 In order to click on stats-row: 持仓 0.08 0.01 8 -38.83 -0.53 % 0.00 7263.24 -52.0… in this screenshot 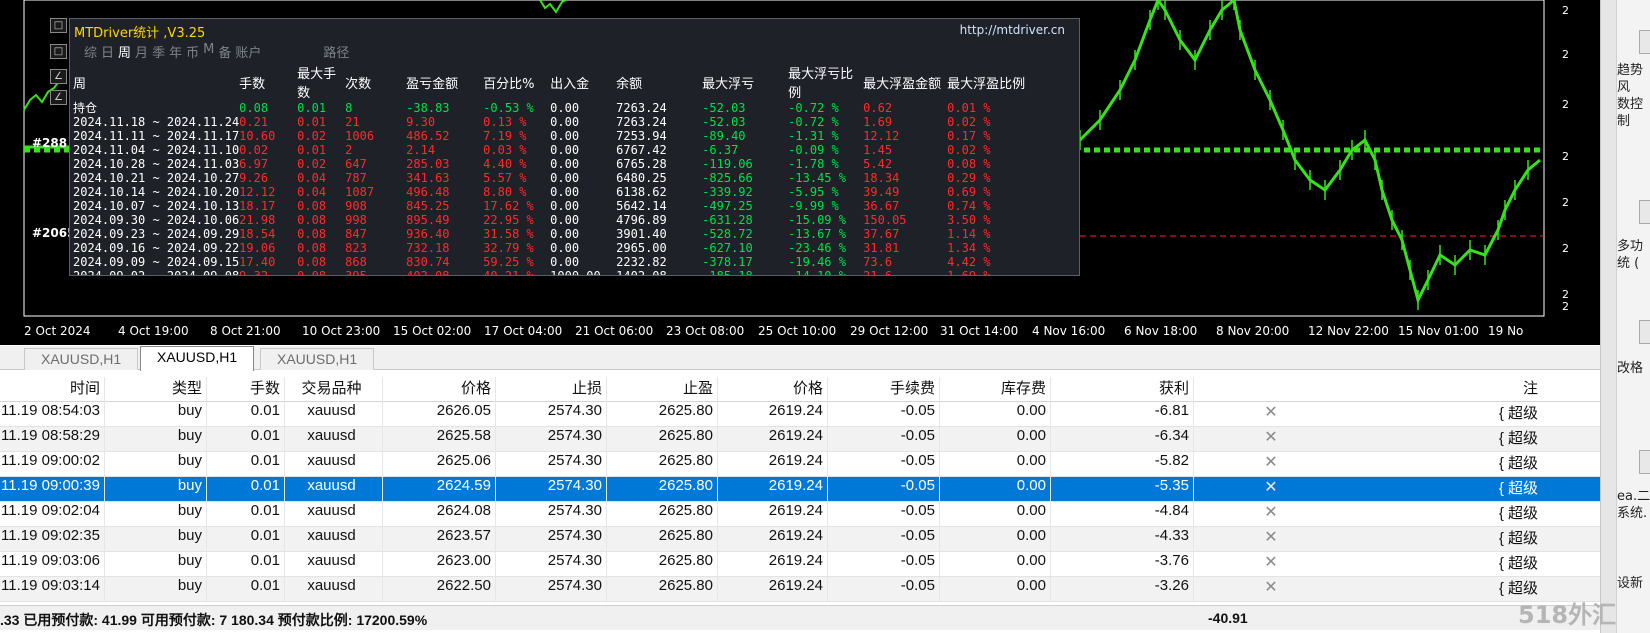, I will do `click(555, 108)`.